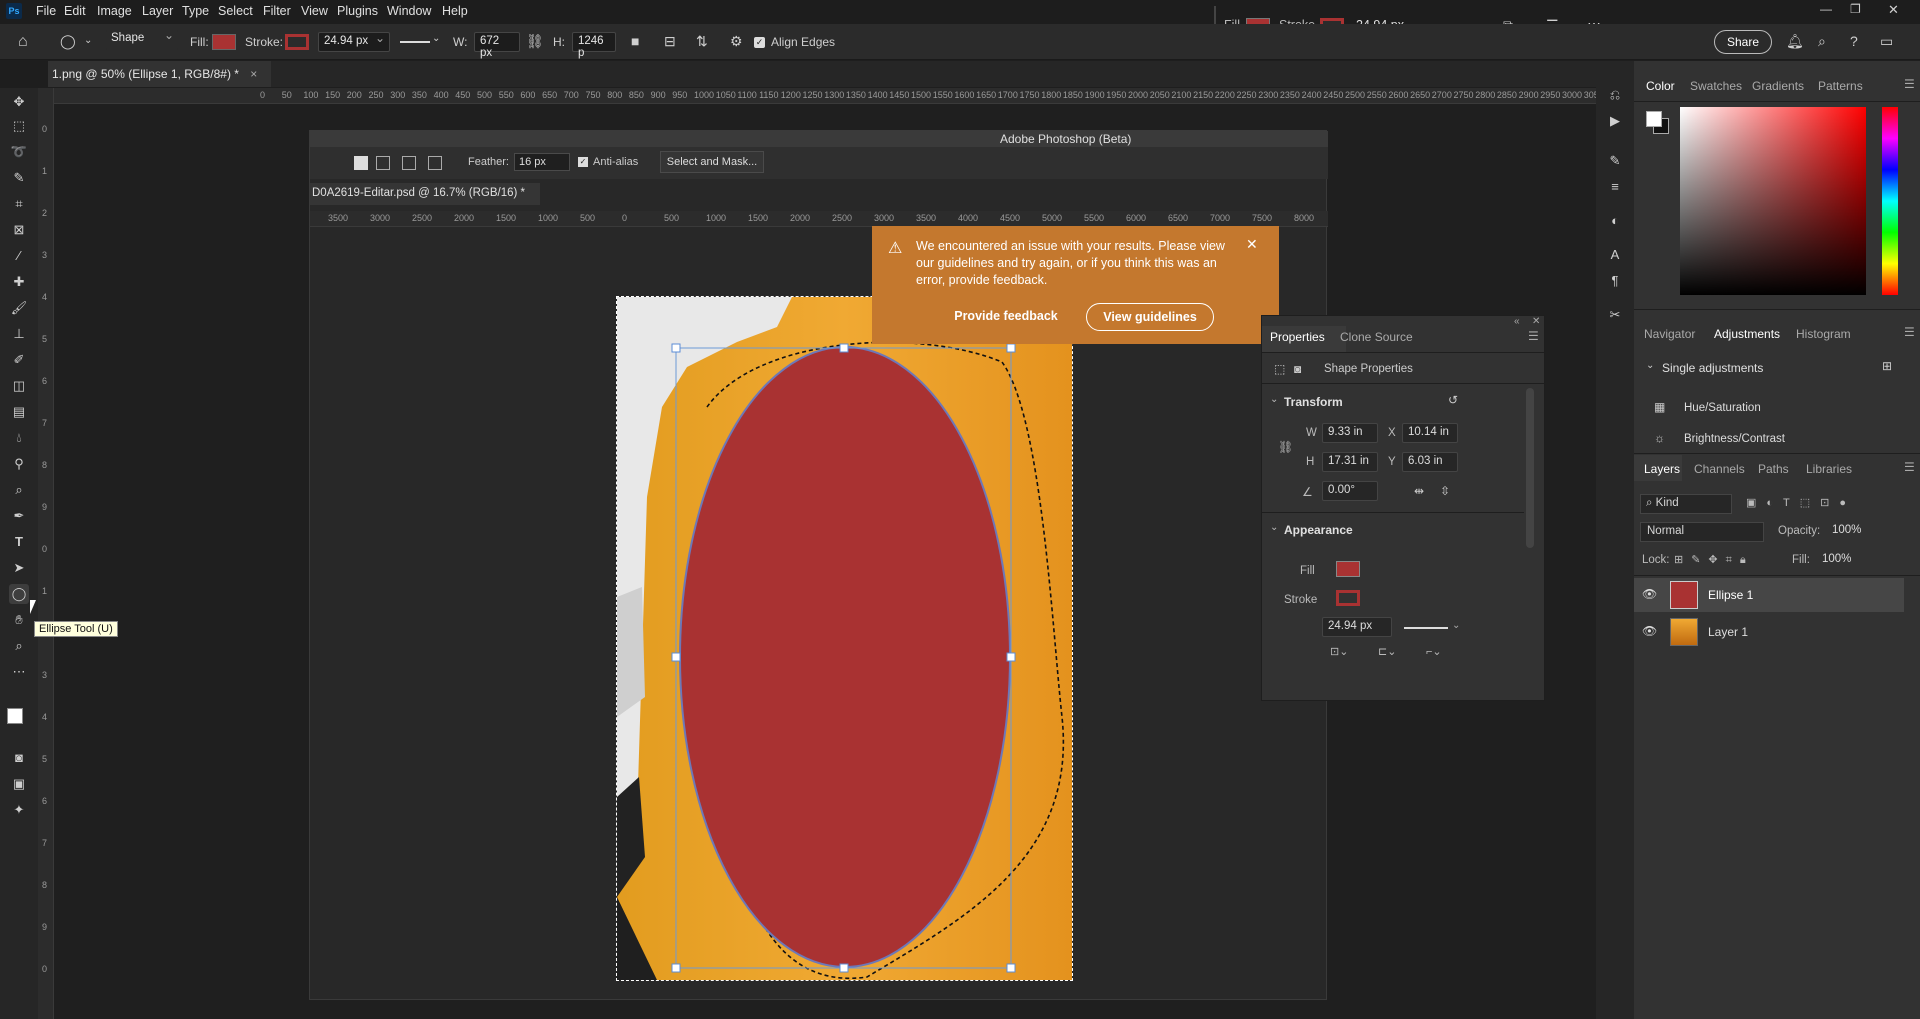  I want to click on gradient-tool-icon: ▤, so click(19, 412).